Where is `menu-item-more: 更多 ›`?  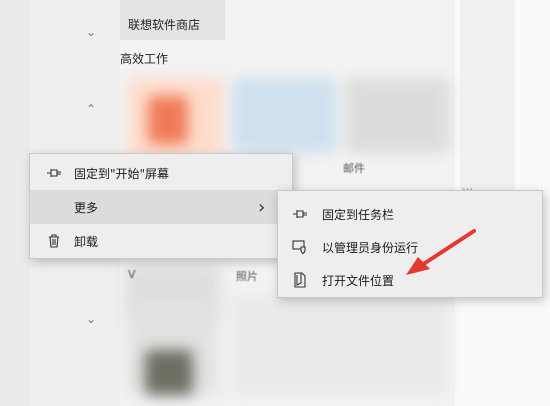 menu-item-more: 更多 › is located at coordinates (161, 207).